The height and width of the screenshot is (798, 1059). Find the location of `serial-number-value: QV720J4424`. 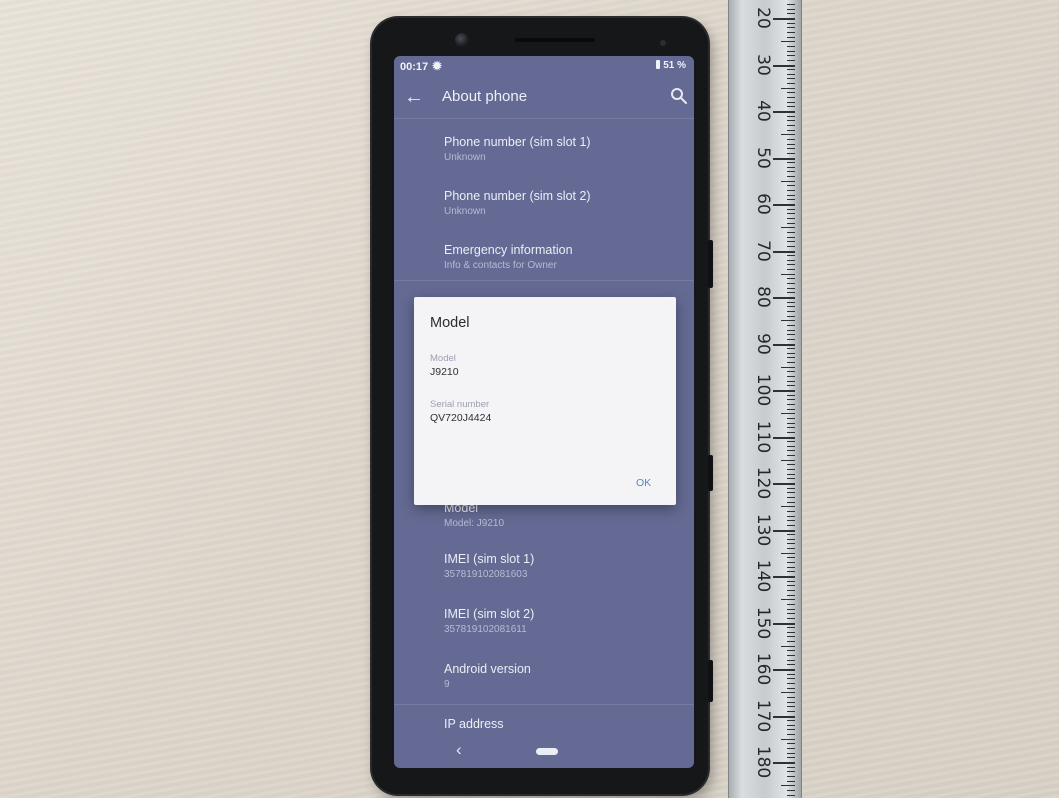

serial-number-value: QV720J4424 is located at coordinates (461, 418).